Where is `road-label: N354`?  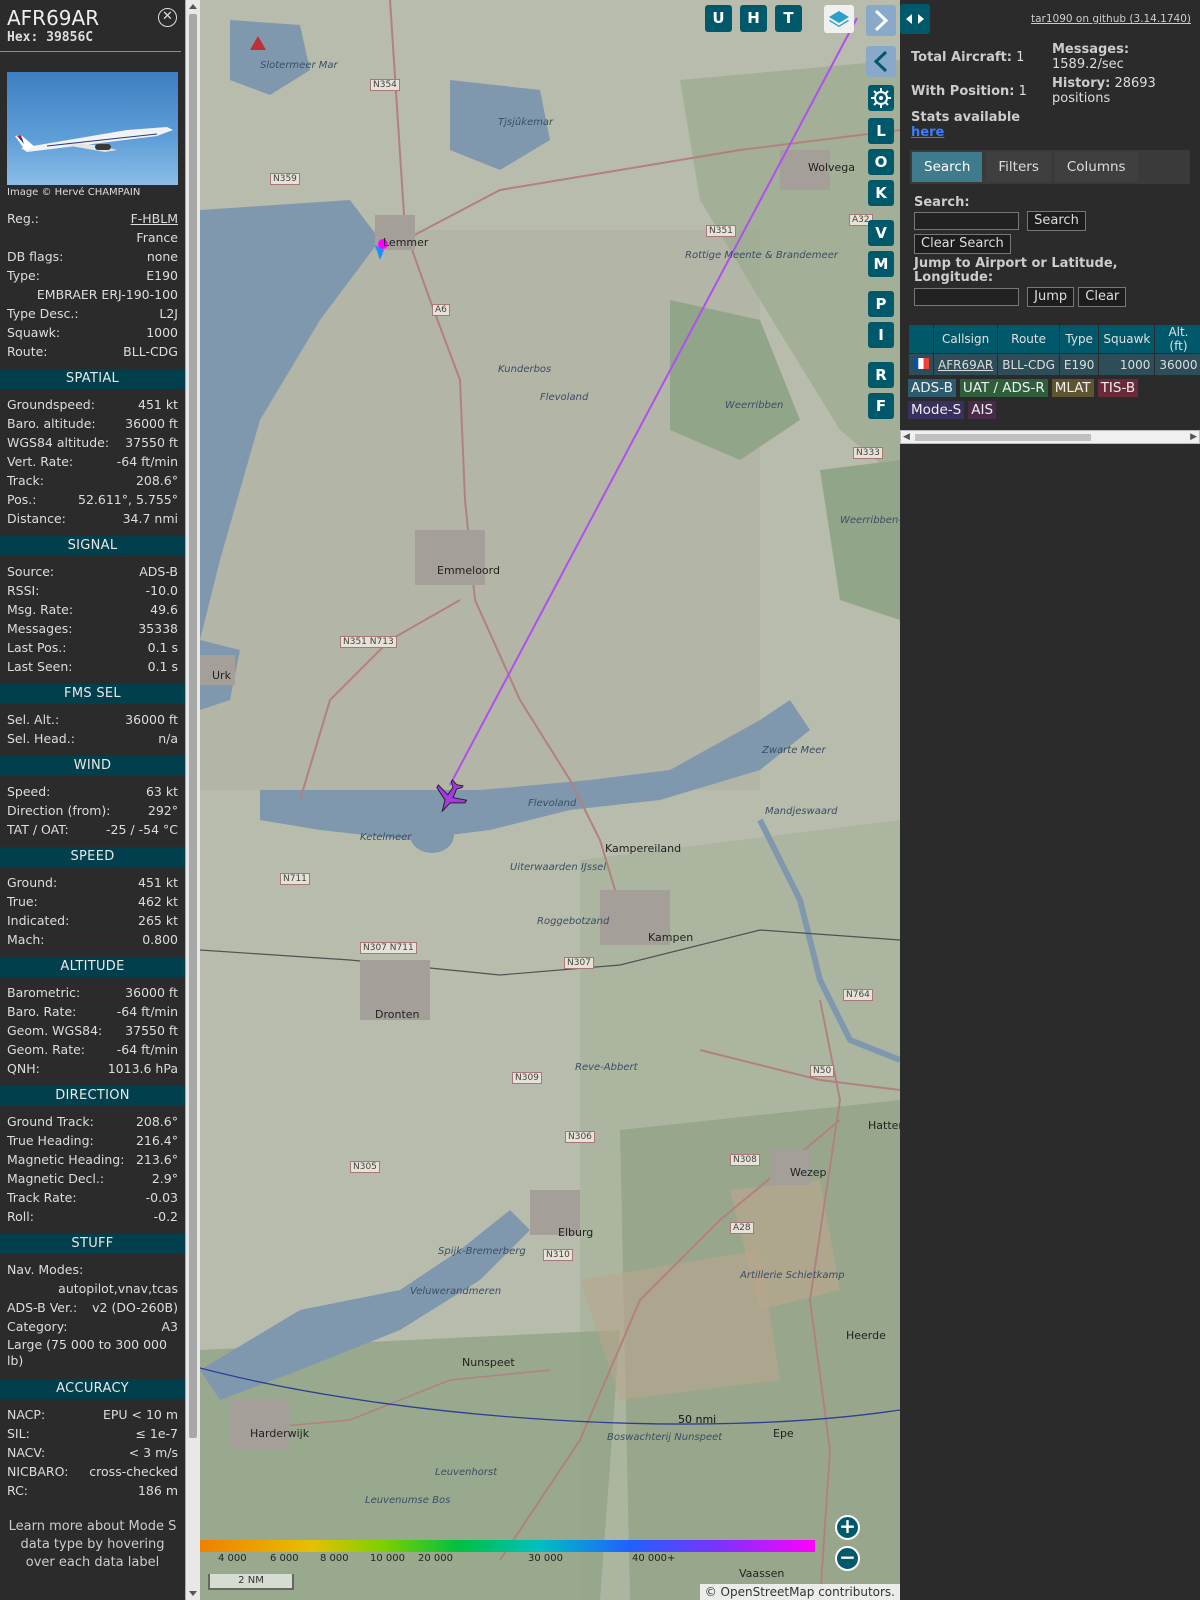
road-label: N354 is located at coordinates (385, 85).